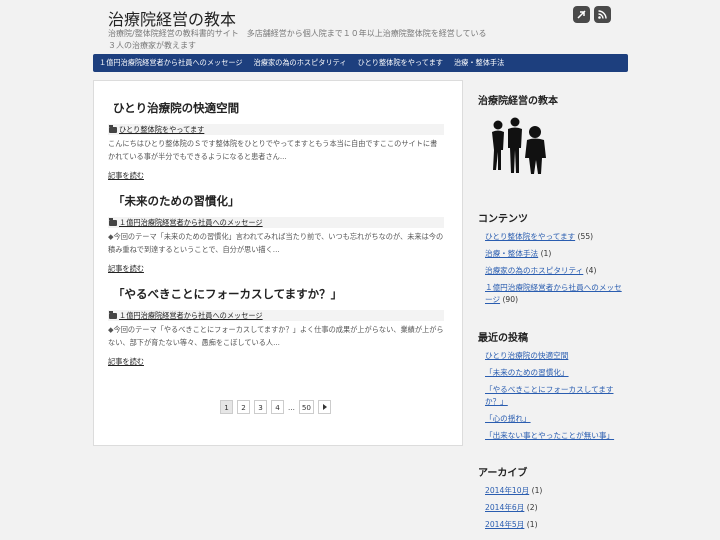 The image size is (720, 540). Describe the element at coordinates (556, 525) in the screenshot. I see `list-item: 2014年5月 (1)` at that location.